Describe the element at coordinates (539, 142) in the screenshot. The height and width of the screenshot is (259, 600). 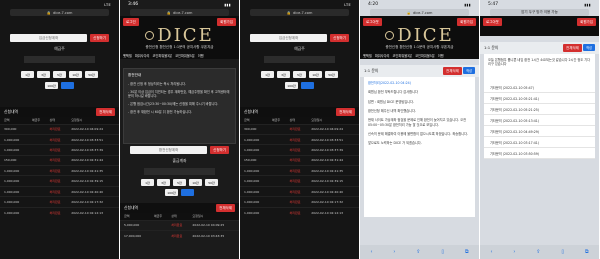
I see `list-item: 기타문의 (2022-02-10 03:17:41)` at that location.